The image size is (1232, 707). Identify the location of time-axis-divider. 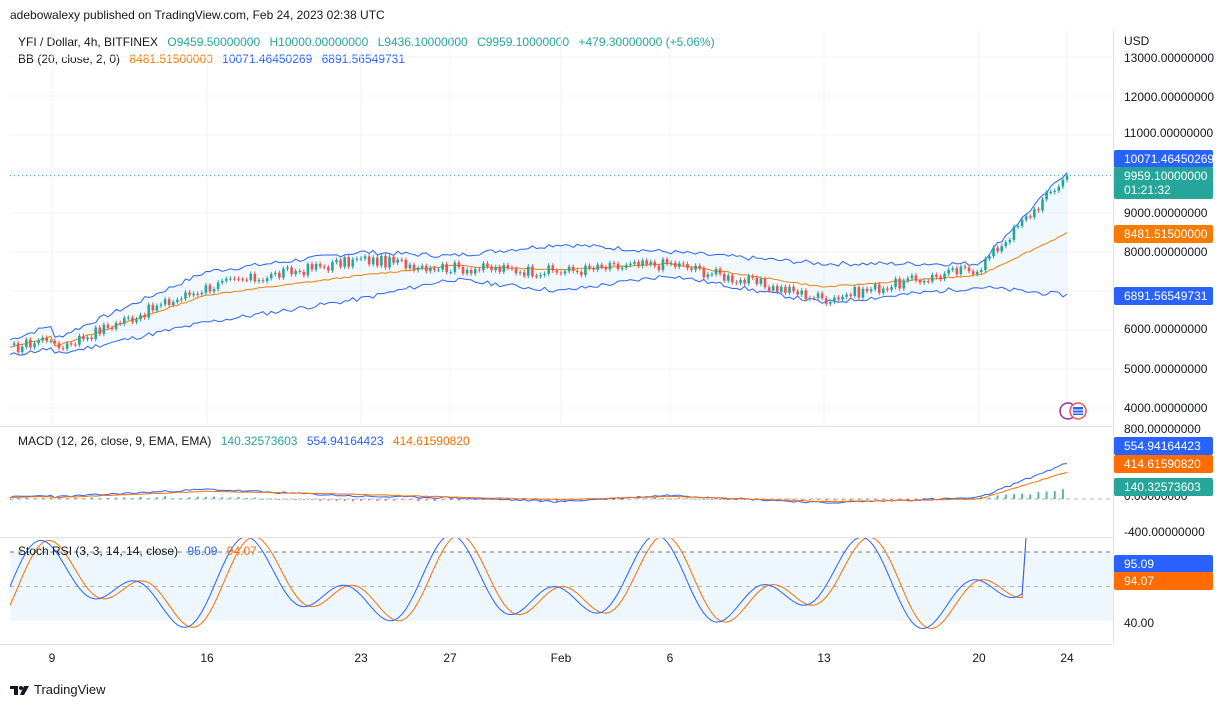
(556, 644).